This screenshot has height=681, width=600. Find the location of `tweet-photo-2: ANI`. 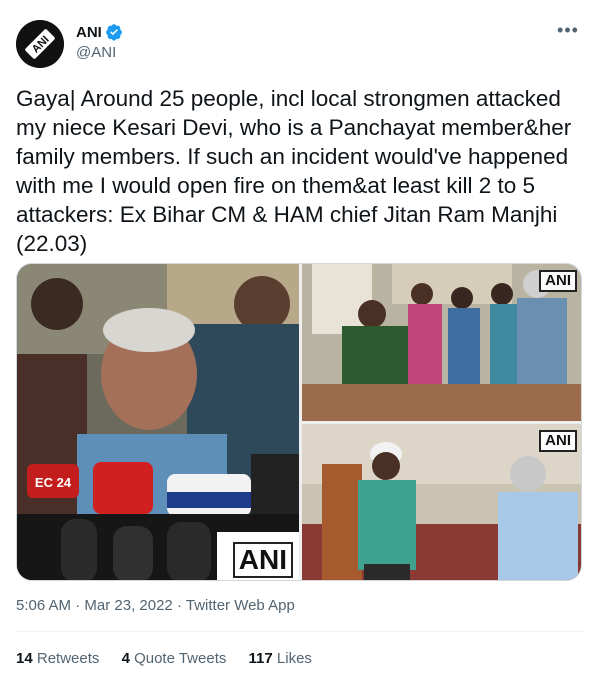

tweet-photo-2: ANI is located at coordinates (441, 342).